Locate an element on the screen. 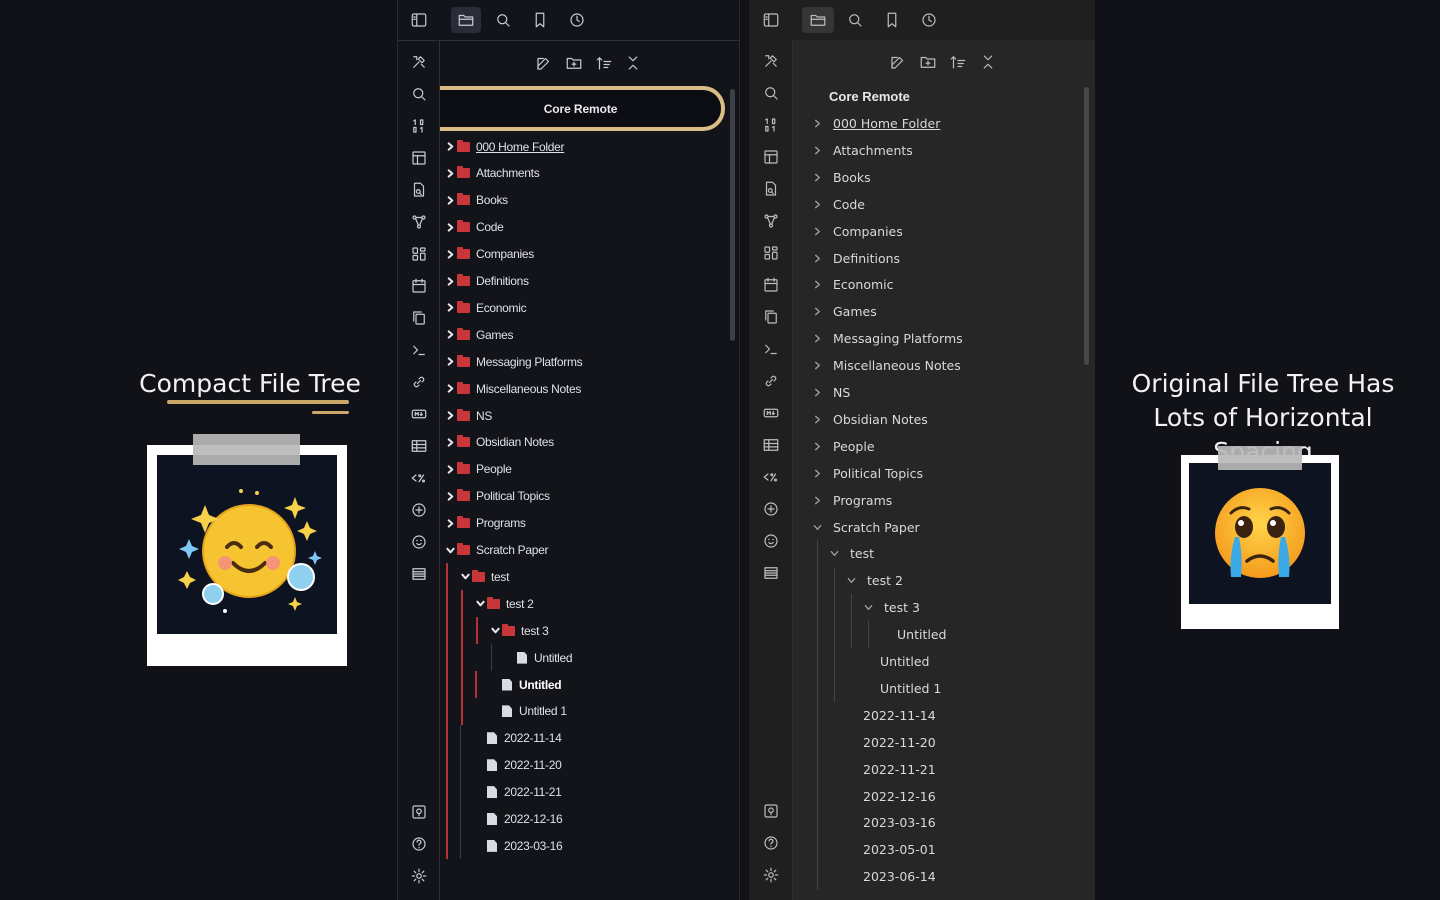 This screenshot has width=1440, height=900. smile-icon is located at coordinates (419, 542).